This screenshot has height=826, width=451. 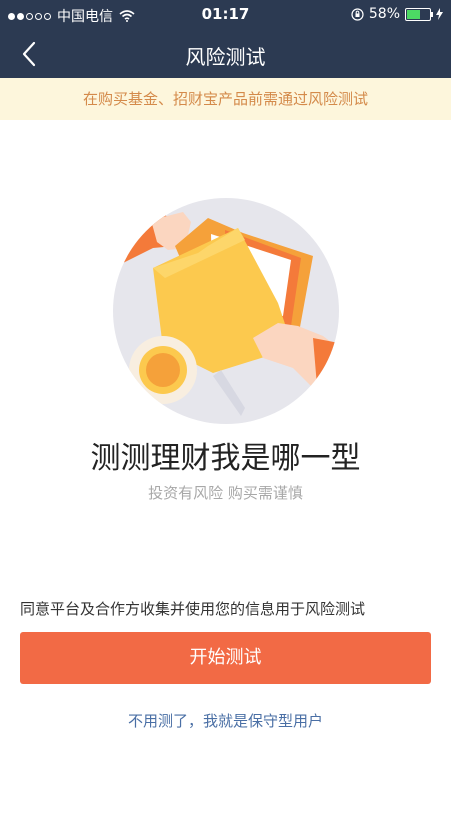 What do you see at coordinates (225, 57) in the screenshot?
I see `page-title: 风险测试` at bounding box center [225, 57].